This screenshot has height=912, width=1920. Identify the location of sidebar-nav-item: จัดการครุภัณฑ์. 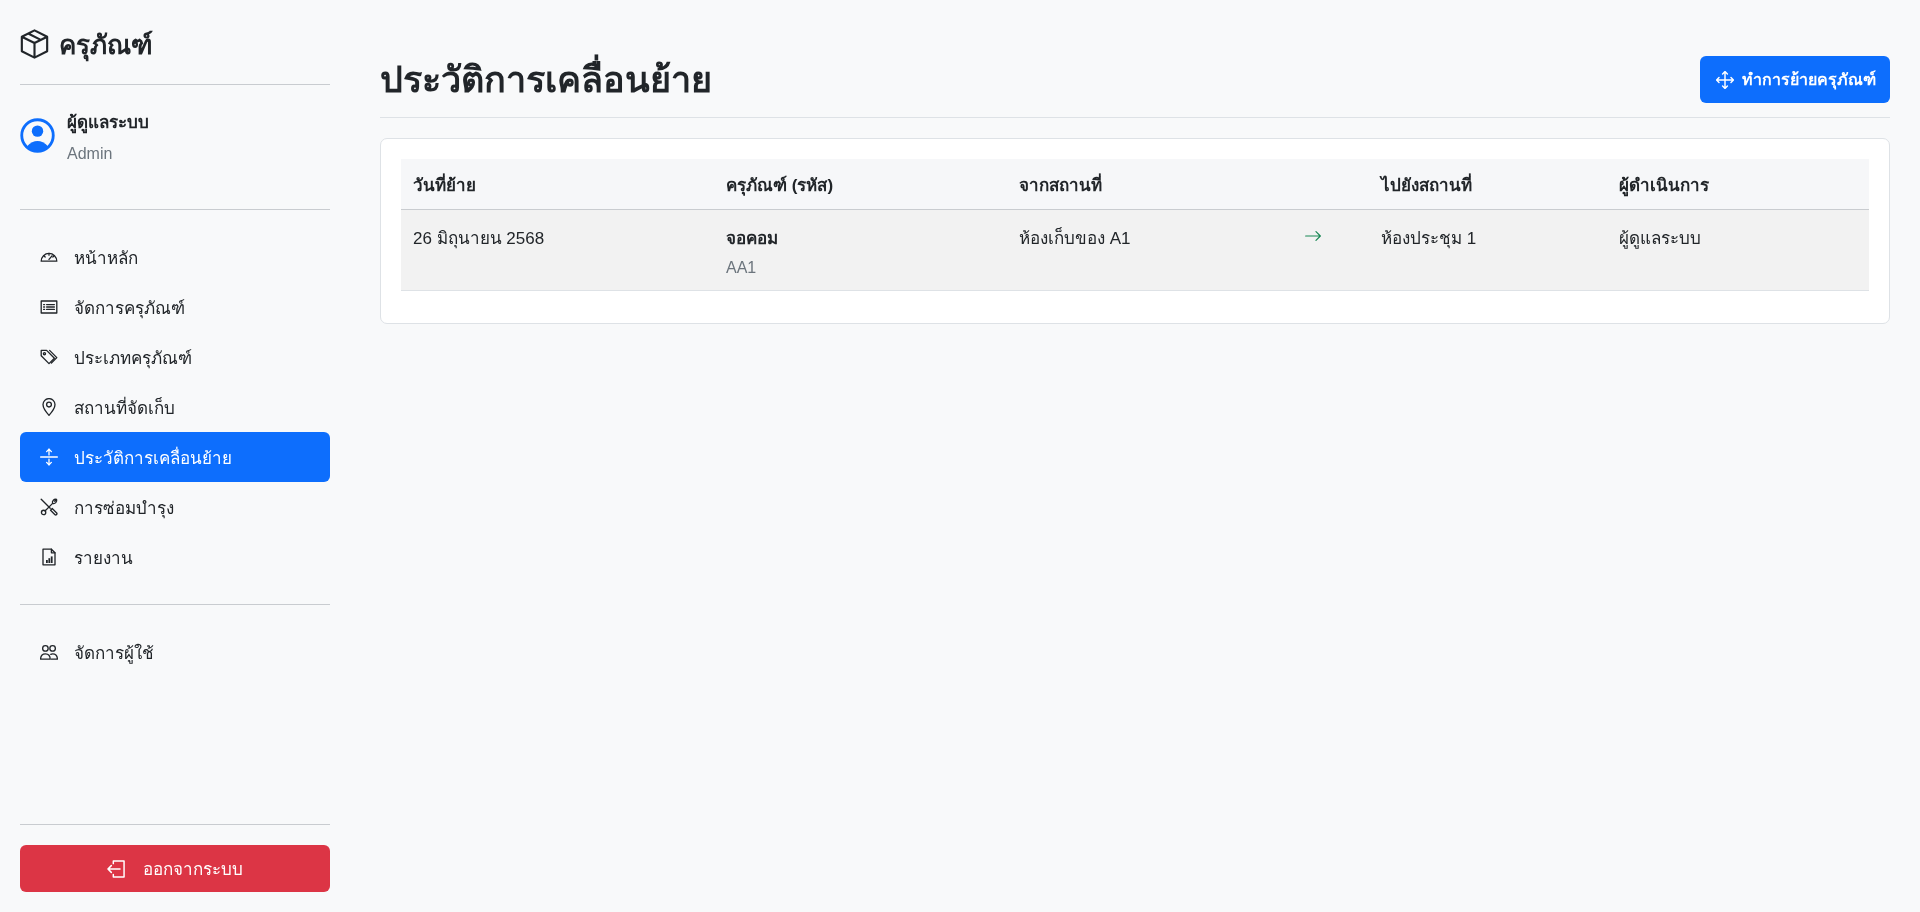
(175, 307).